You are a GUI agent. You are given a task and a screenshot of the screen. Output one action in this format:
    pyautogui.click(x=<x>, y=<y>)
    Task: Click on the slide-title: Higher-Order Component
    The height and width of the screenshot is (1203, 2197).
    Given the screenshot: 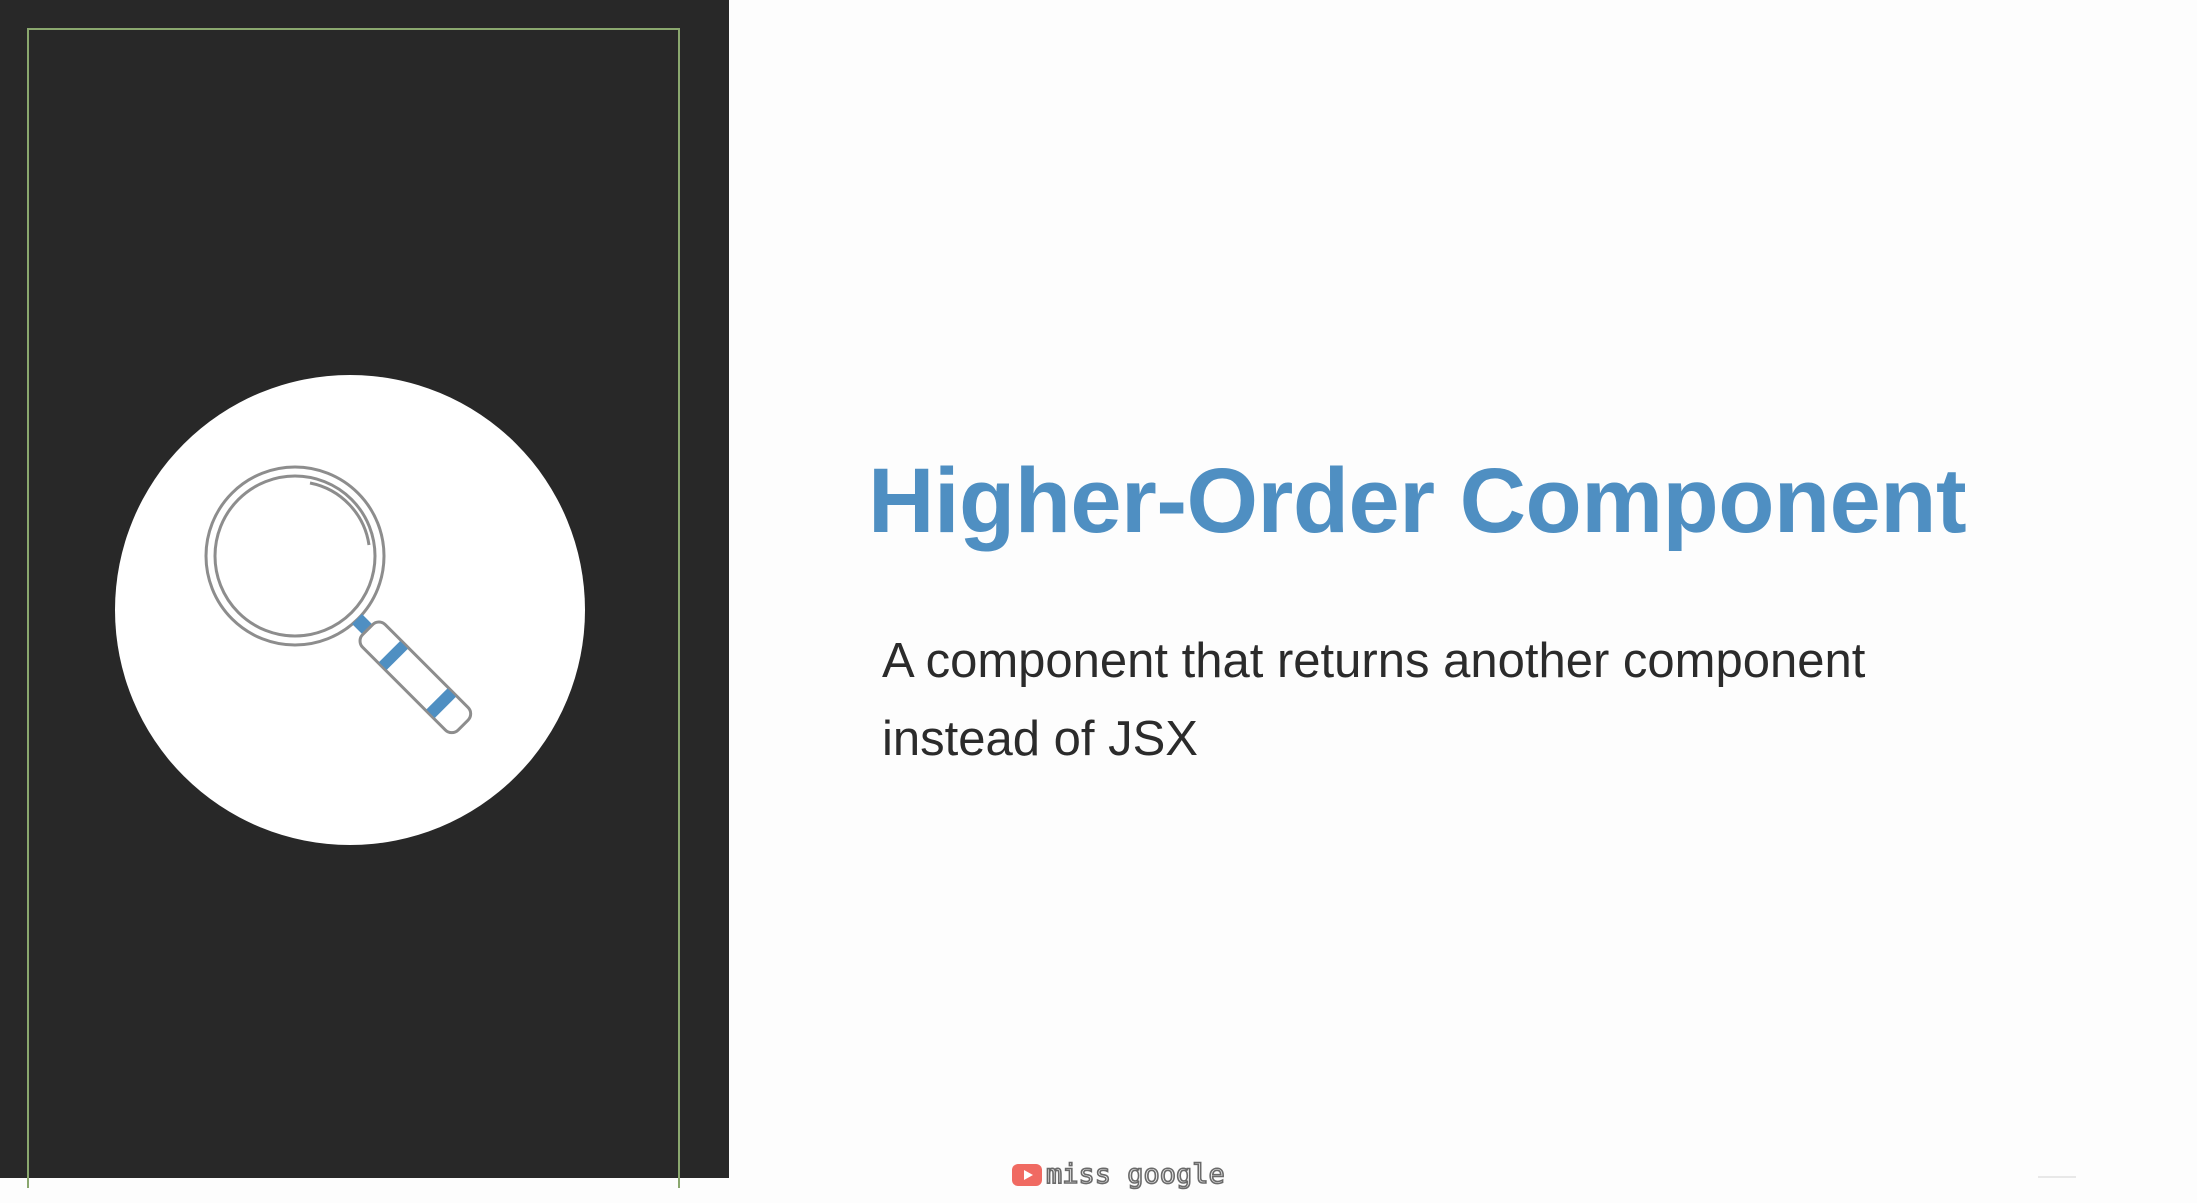 What is the action you would take?
    pyautogui.click(x=1417, y=501)
    